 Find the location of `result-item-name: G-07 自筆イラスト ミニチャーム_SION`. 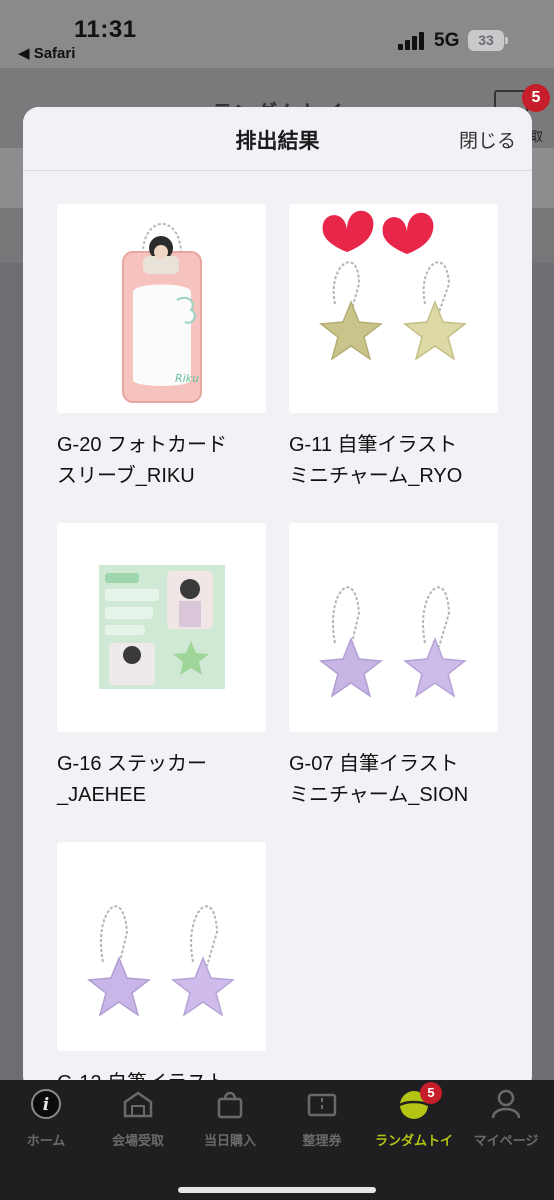

result-item-name: G-07 自筆イラスト ミニチャーム_SION is located at coordinates (379, 779).